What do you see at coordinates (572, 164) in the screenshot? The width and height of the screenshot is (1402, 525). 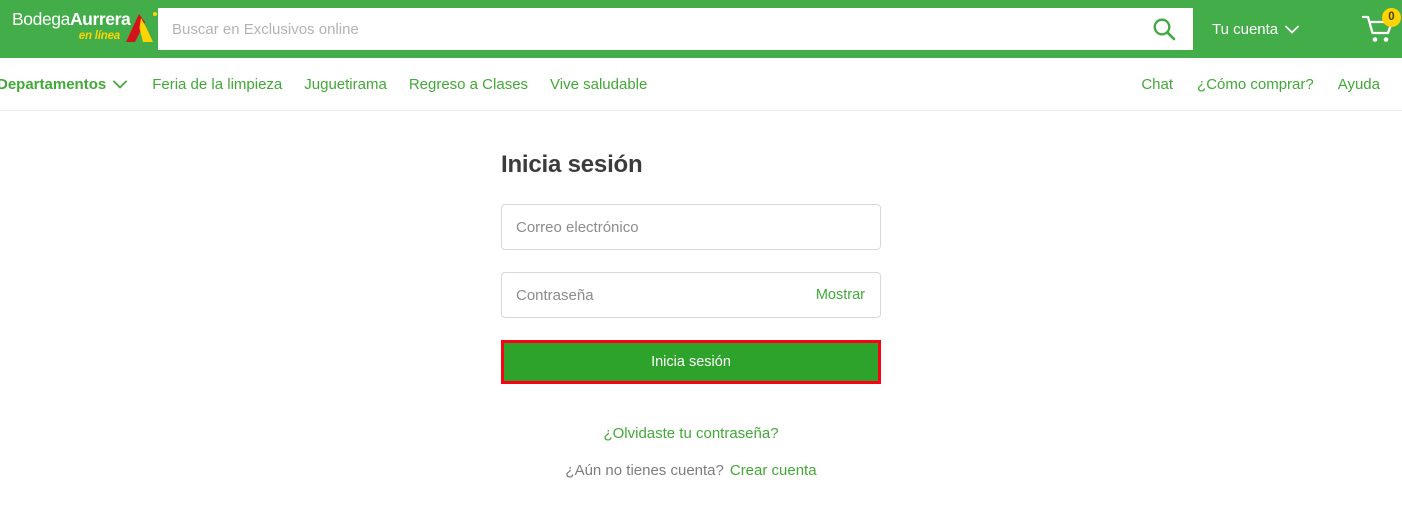 I see `page-title: Inicia sesión` at bounding box center [572, 164].